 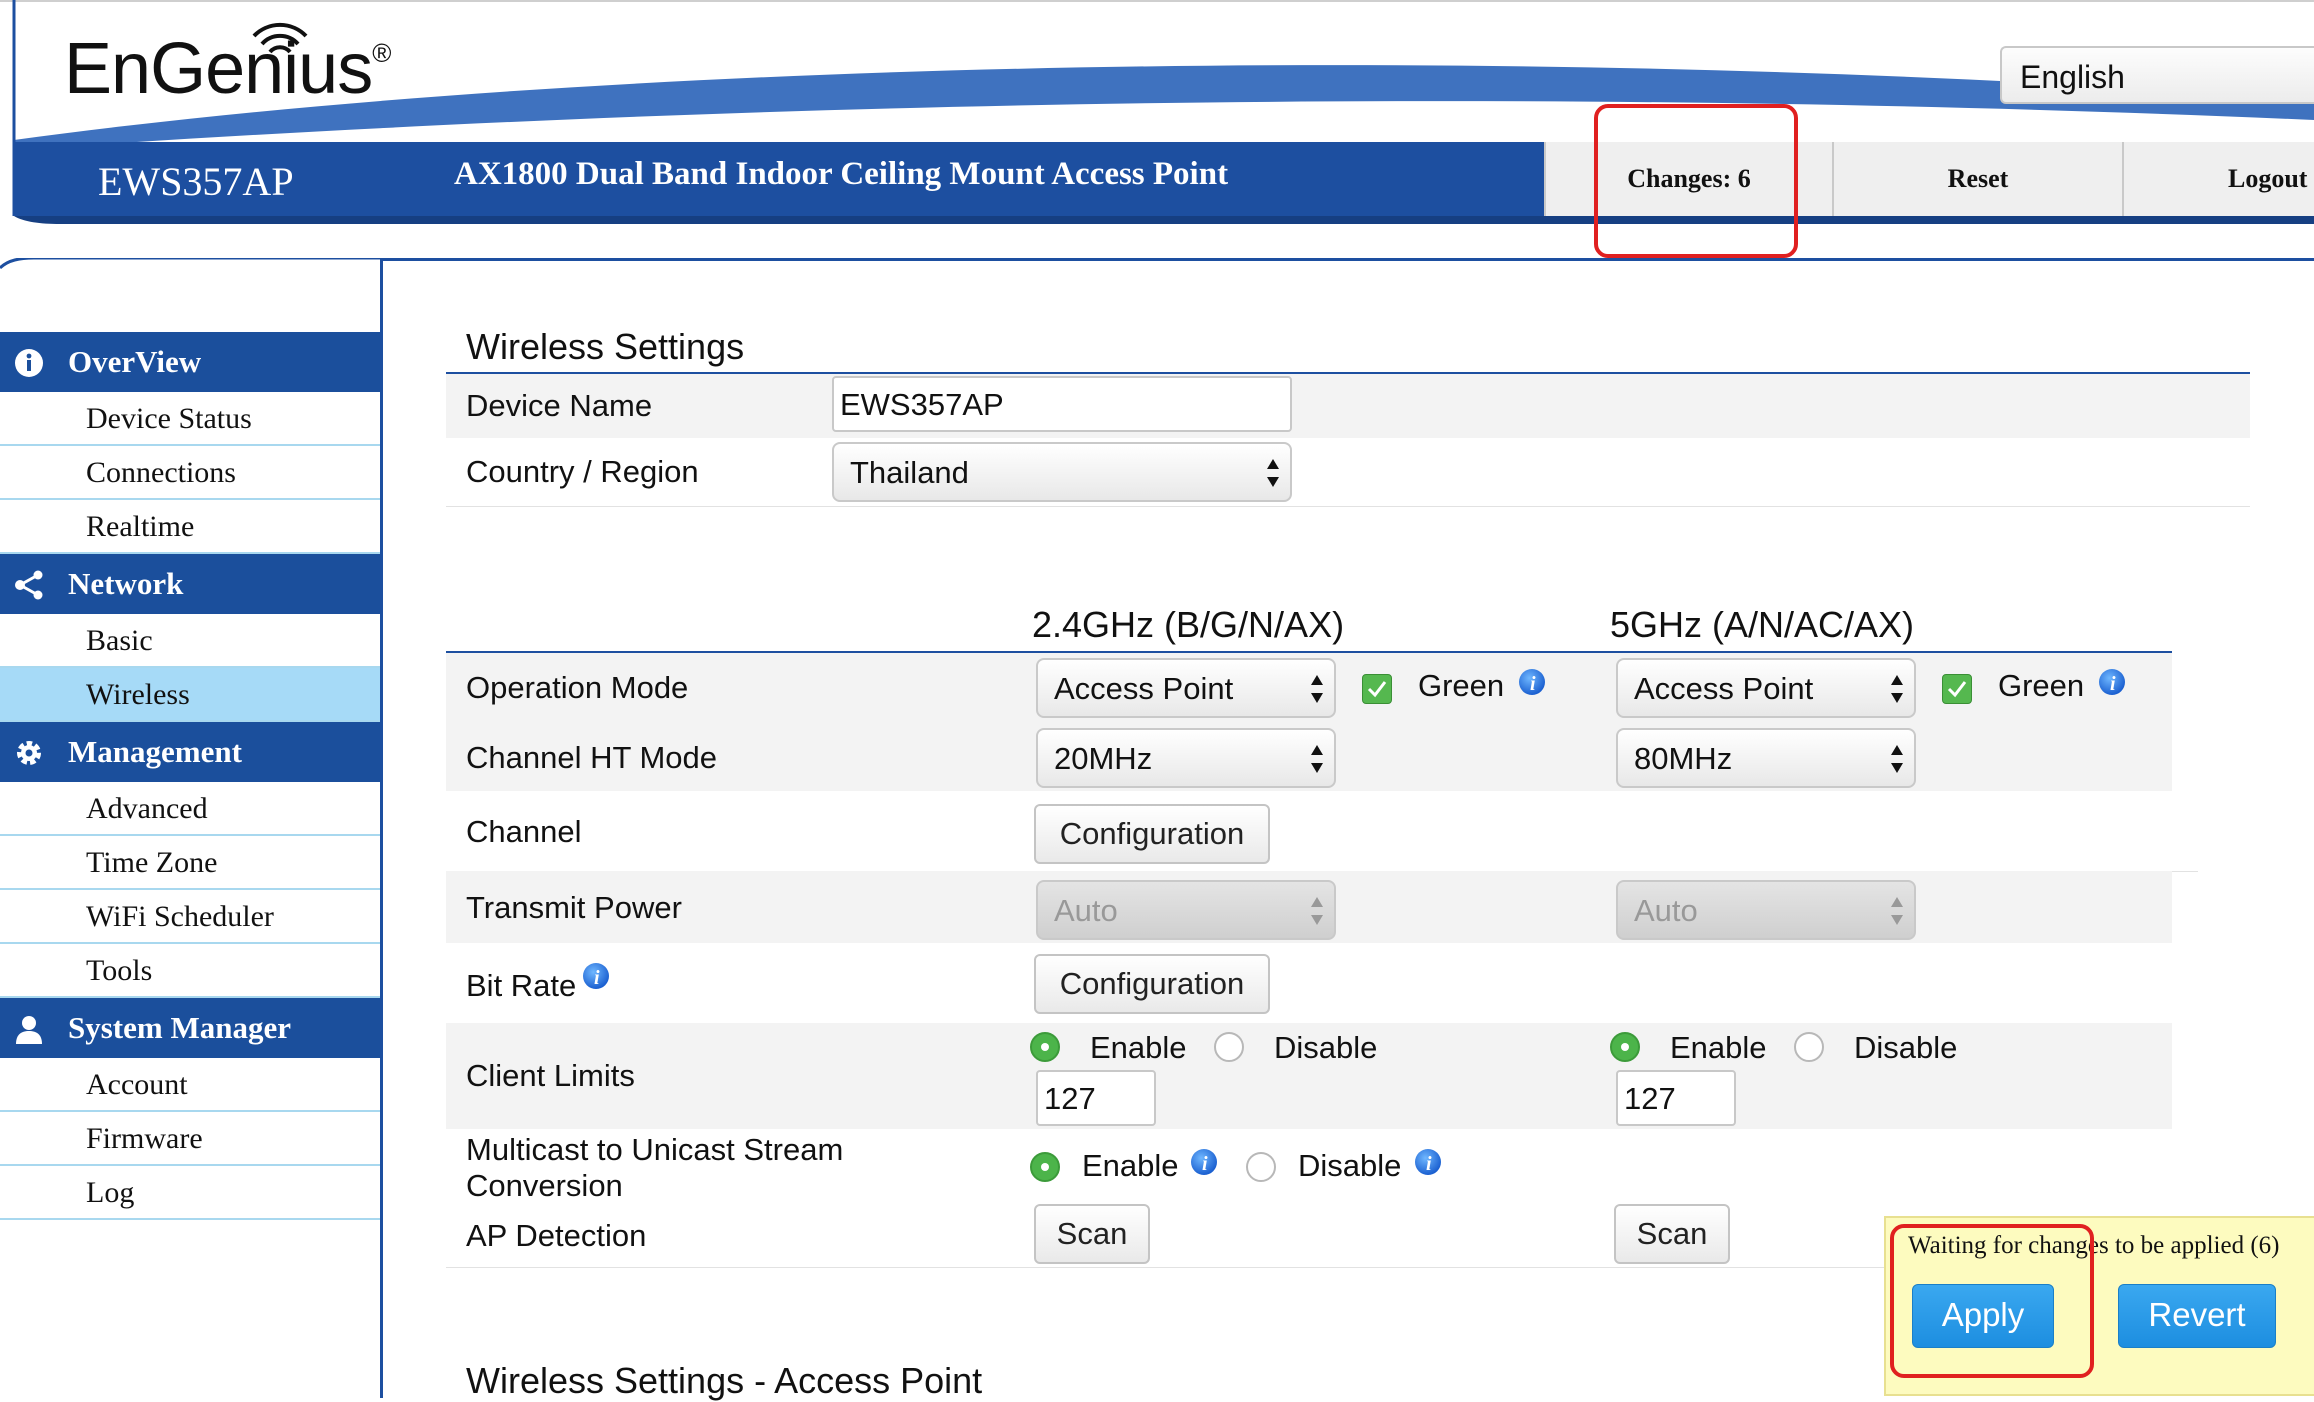 I want to click on row-channel, so click(x=1322, y=831).